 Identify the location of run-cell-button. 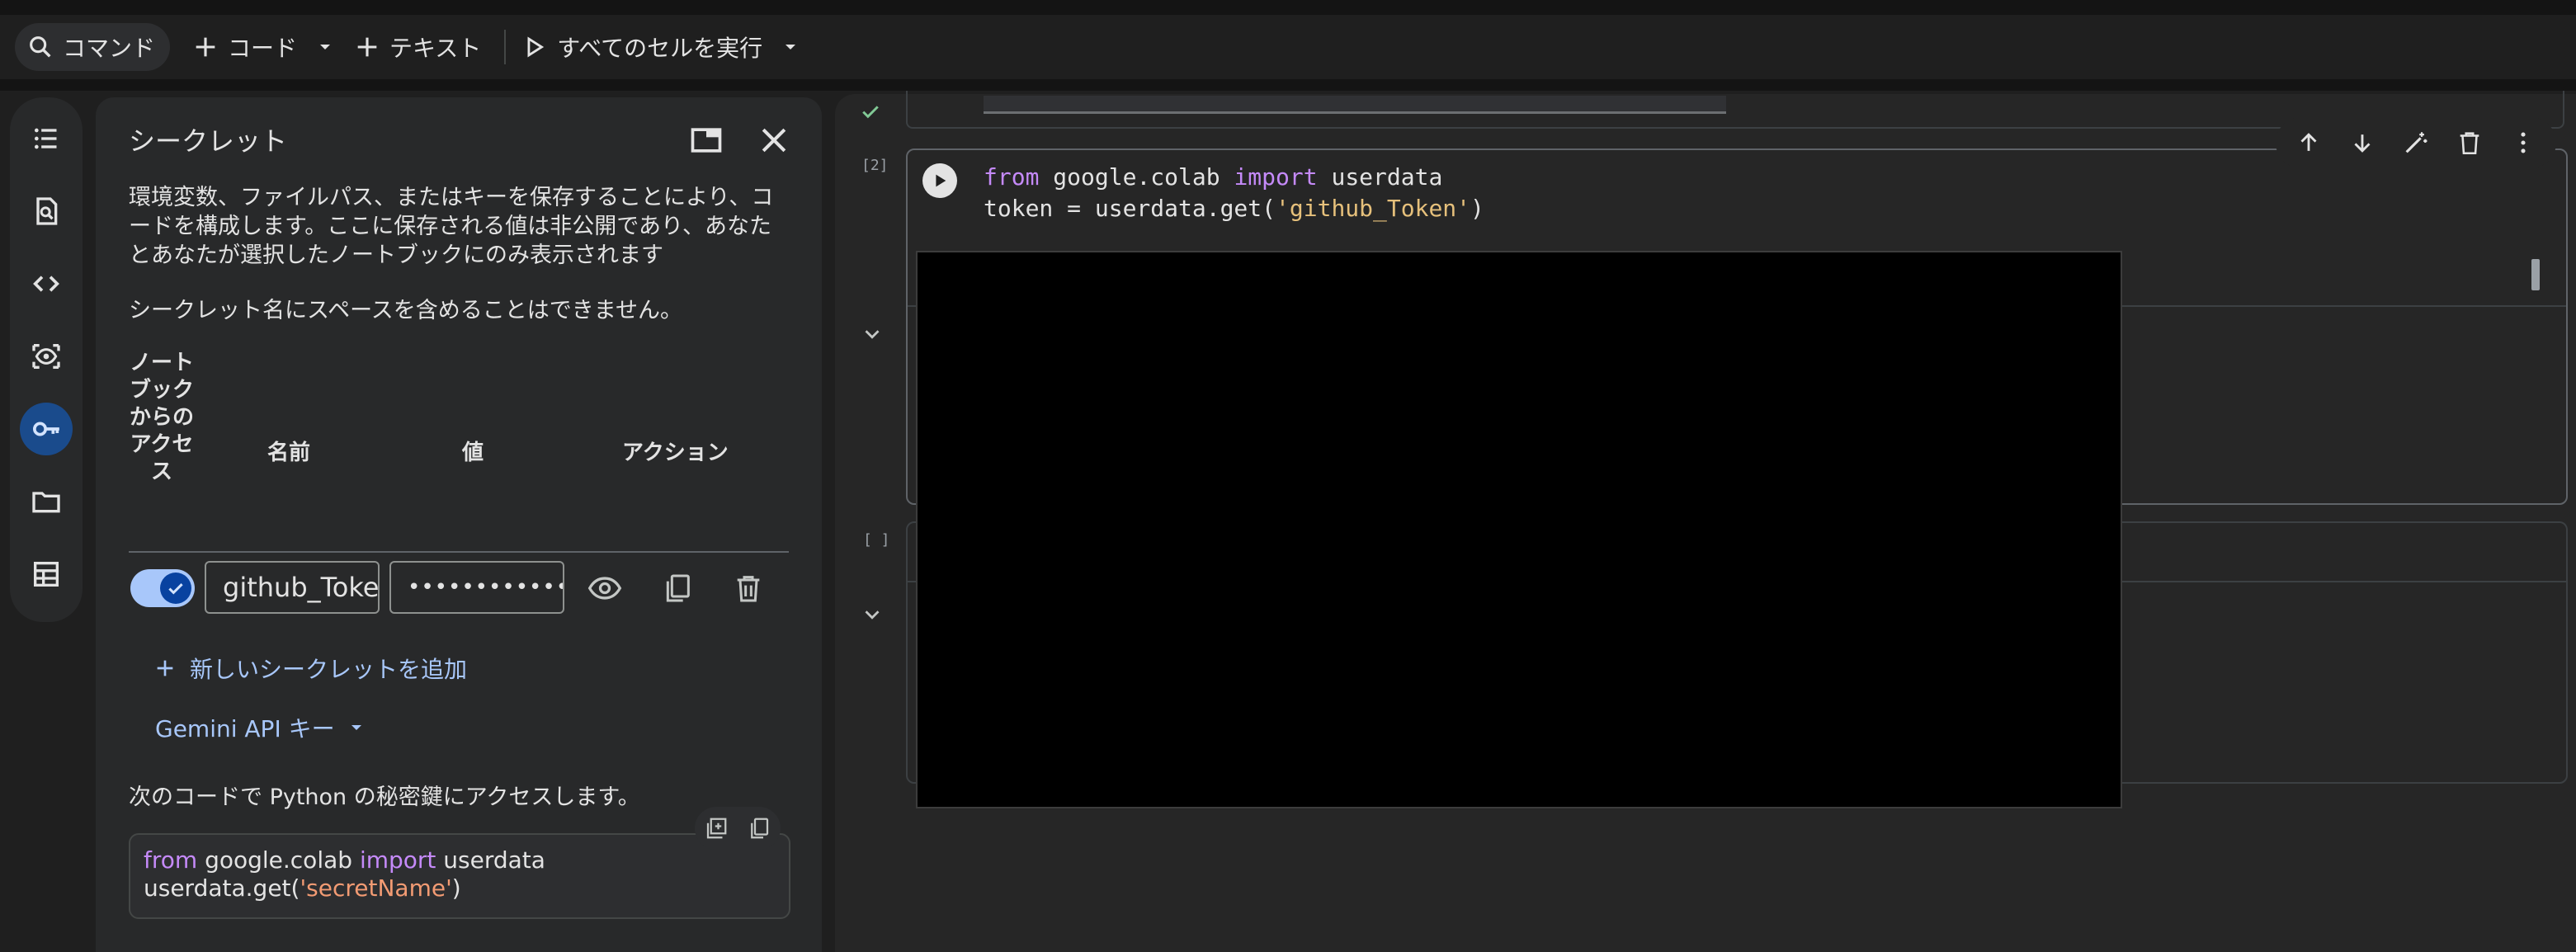
(939, 180).